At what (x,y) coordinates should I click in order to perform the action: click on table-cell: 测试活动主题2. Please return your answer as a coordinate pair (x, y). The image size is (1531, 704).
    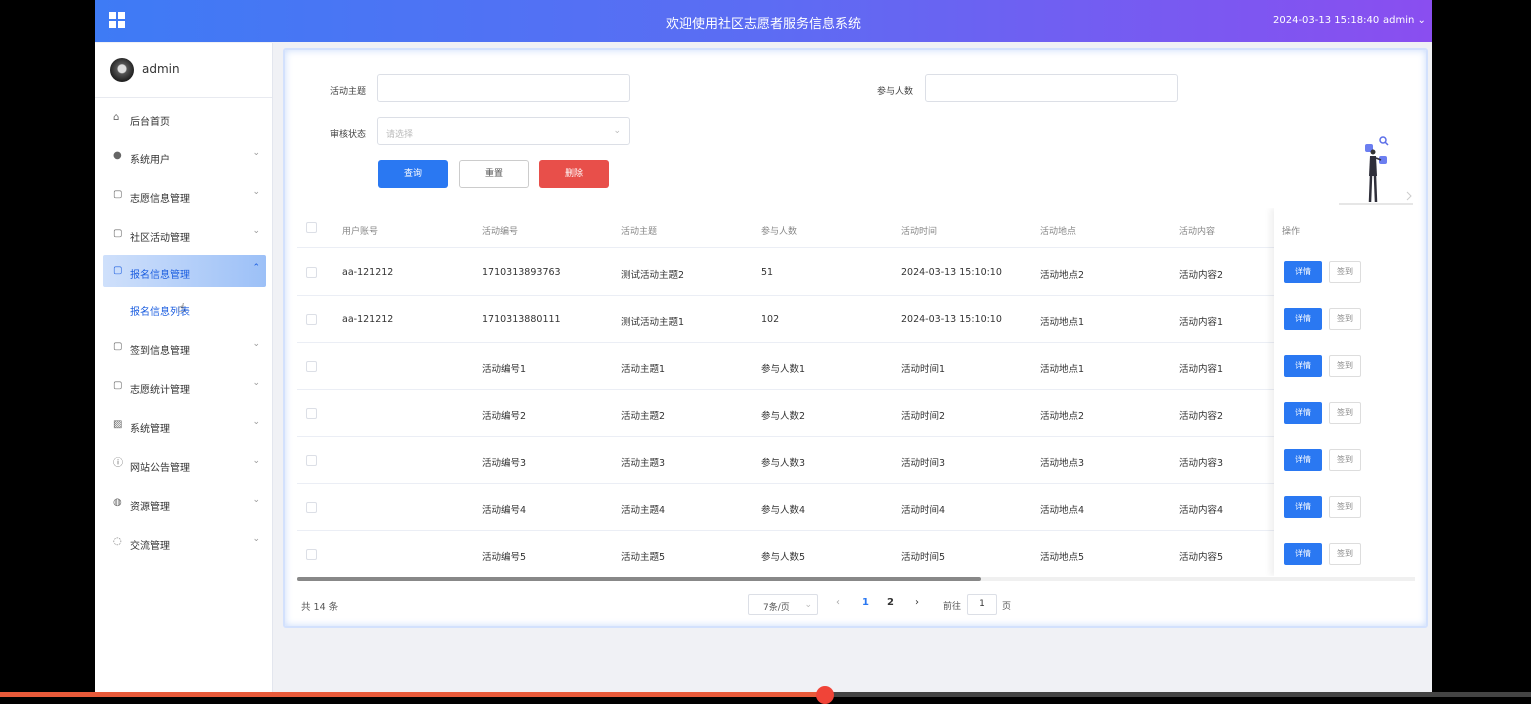
    Looking at the image, I should click on (653, 275).